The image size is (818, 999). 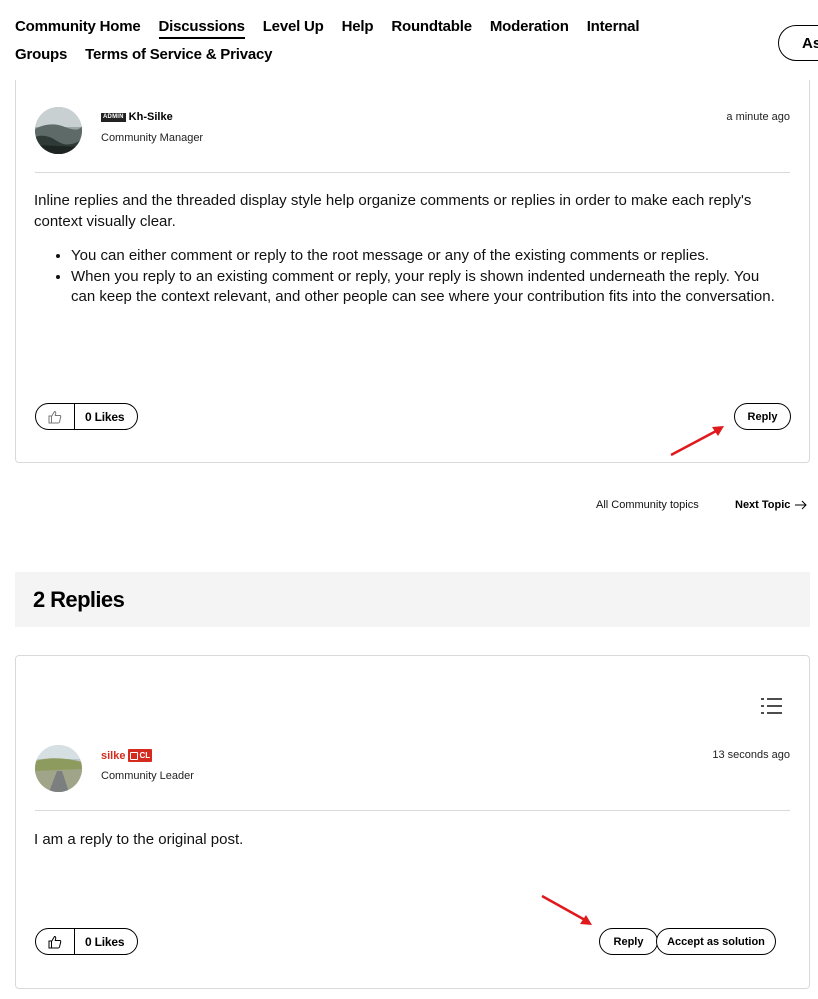 What do you see at coordinates (113, 756) in the screenshot?
I see `reply-author-name: silke` at bounding box center [113, 756].